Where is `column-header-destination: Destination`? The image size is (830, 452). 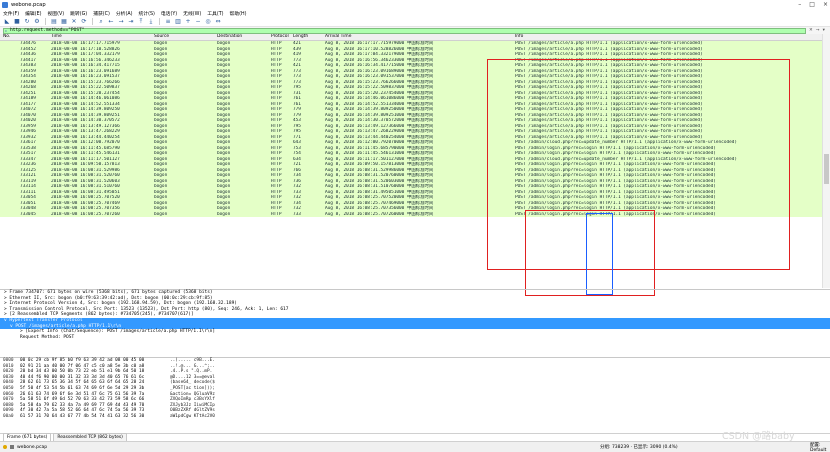 column-header-destination: Destination is located at coordinates (244, 36).